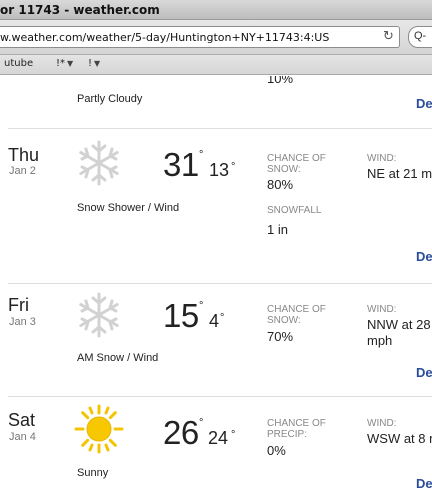  I want to click on bookmark-folder-2: !* ▼, so click(64, 63).